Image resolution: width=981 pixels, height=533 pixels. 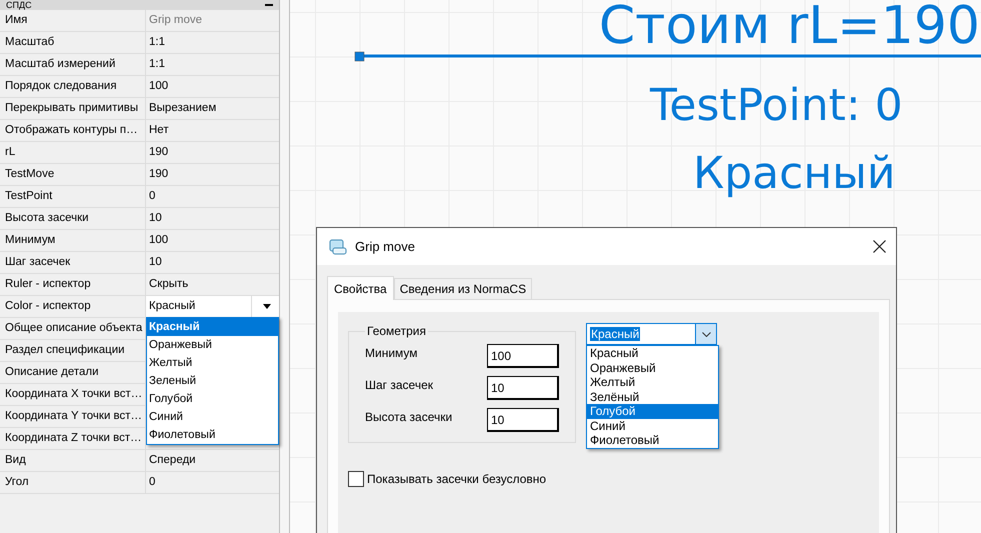 What do you see at coordinates (172, 460) in the screenshot?
I see `property-value: Спереди` at bounding box center [172, 460].